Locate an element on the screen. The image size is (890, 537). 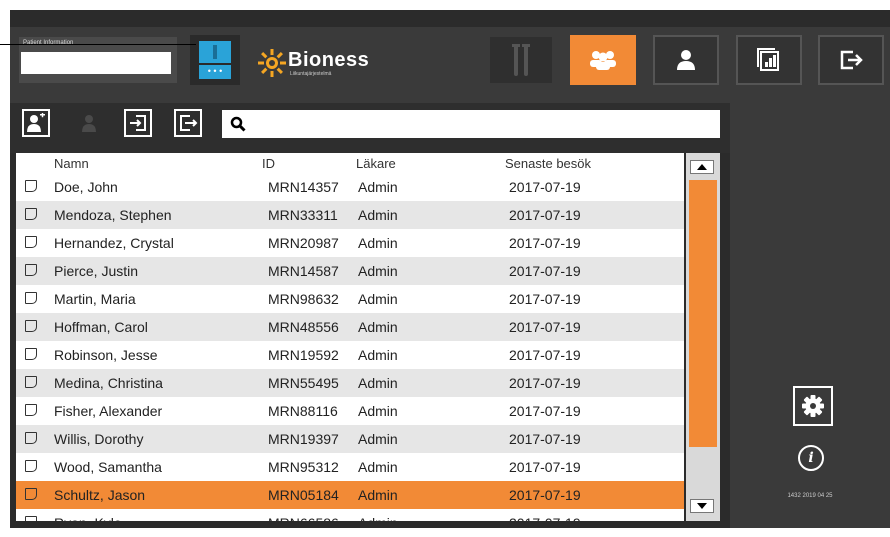
callout-line is located at coordinates (98, 44).